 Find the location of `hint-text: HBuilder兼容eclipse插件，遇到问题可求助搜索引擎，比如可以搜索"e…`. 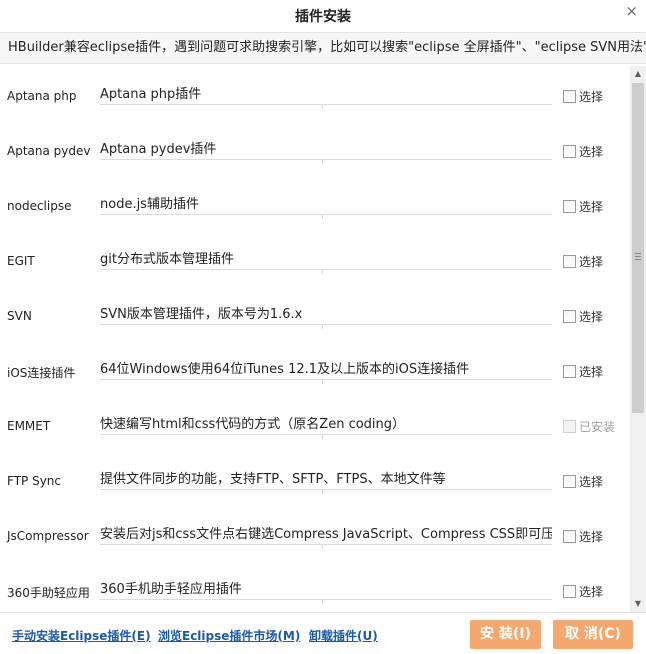

hint-text: HBuilder兼容eclipse插件，遇到问题可求助搜索引擎，比如可以搜索"e… is located at coordinates (323, 48).